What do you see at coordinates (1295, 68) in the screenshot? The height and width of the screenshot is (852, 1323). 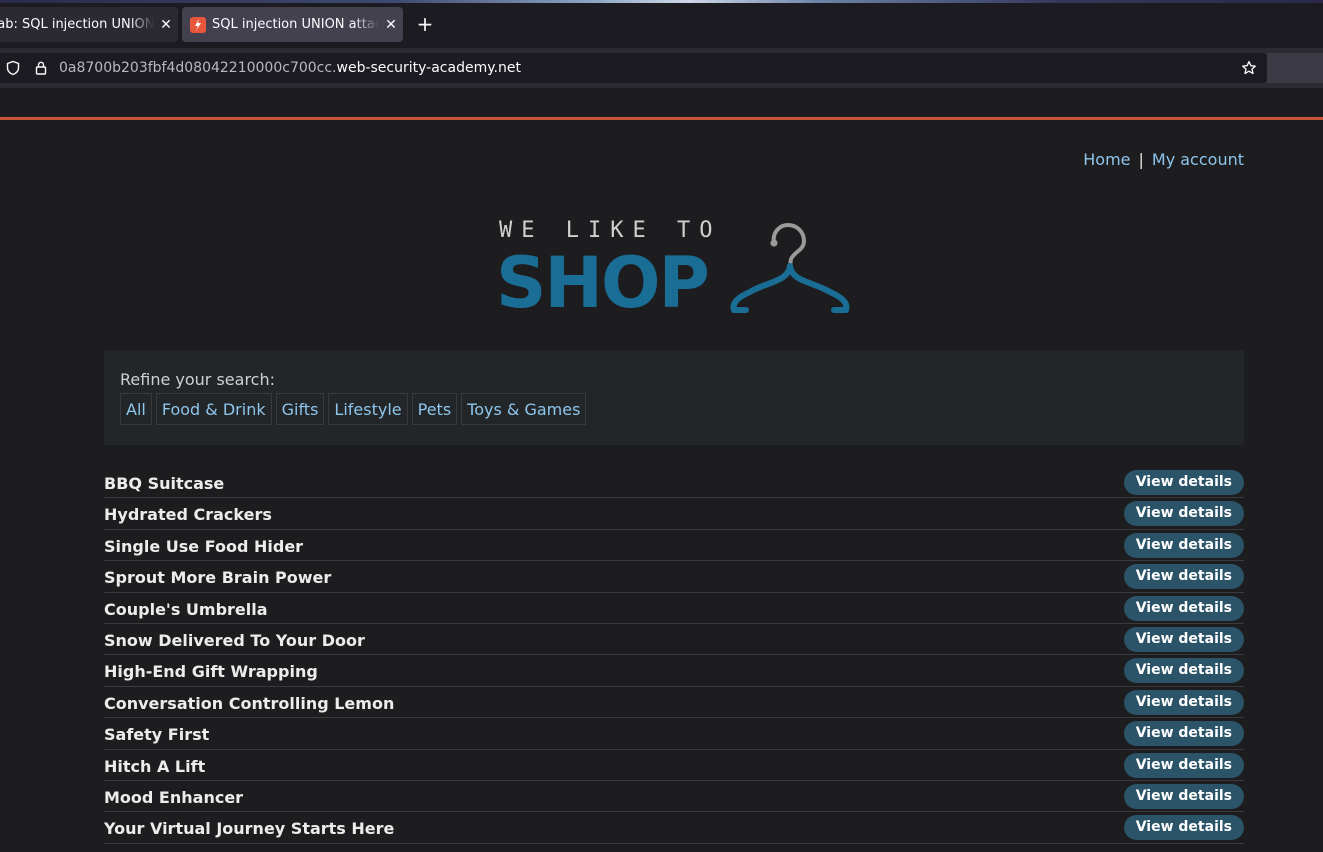 I see `toolbar-extension-area` at bounding box center [1295, 68].